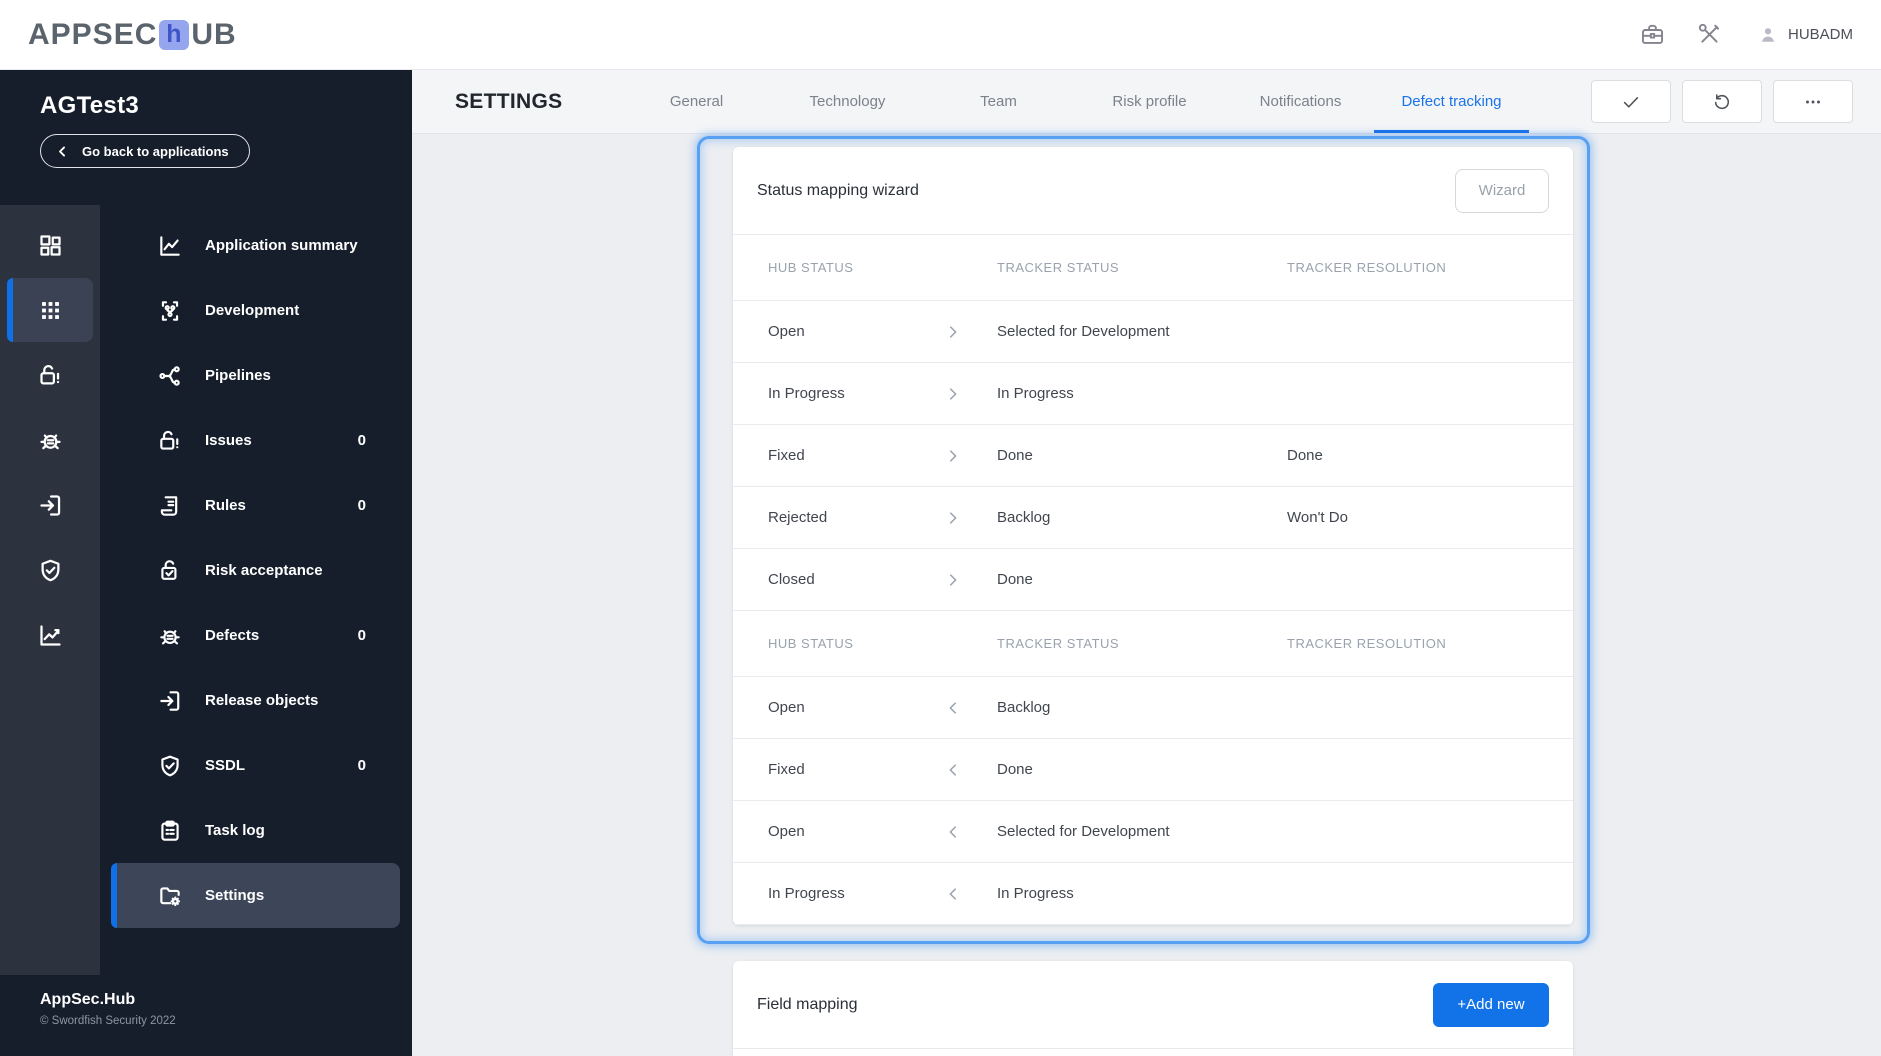 This screenshot has height=1056, width=1881. Describe the element at coordinates (1024, 707) in the screenshot. I see `tracker-status-value: Backlog` at that location.